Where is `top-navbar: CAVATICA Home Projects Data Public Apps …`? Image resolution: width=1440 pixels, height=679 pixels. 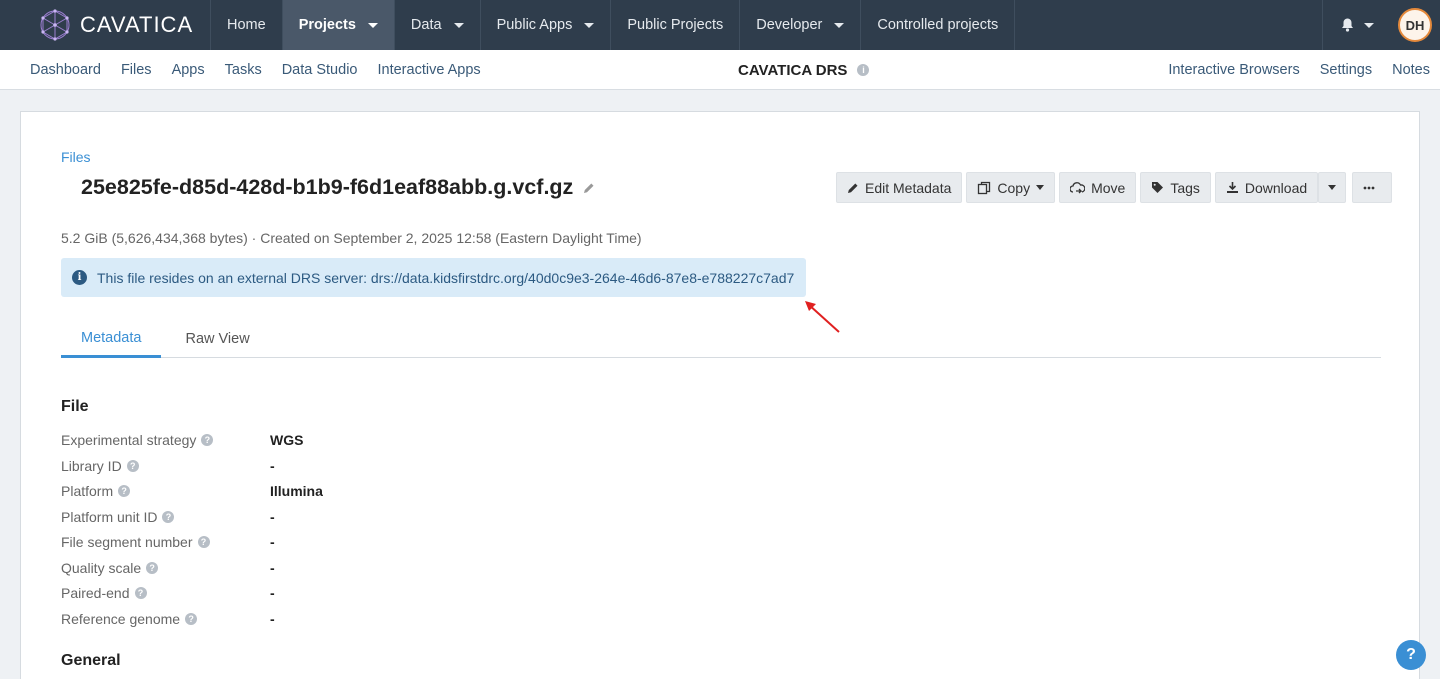 top-navbar: CAVATICA Home Projects Data Public Apps … is located at coordinates (720, 25).